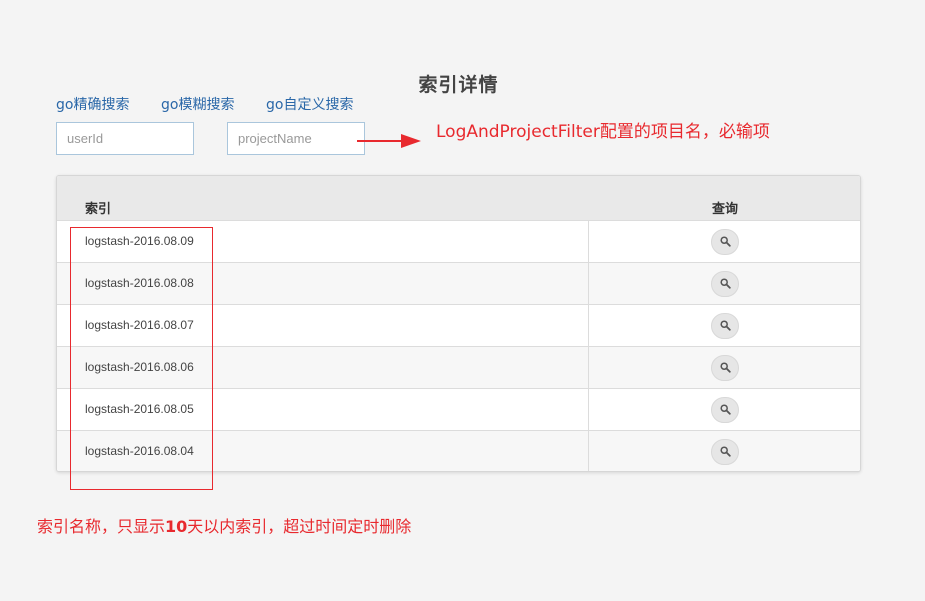 This screenshot has width=925, height=601. I want to click on table-row: logstash-2016.08.07, so click(458, 326).